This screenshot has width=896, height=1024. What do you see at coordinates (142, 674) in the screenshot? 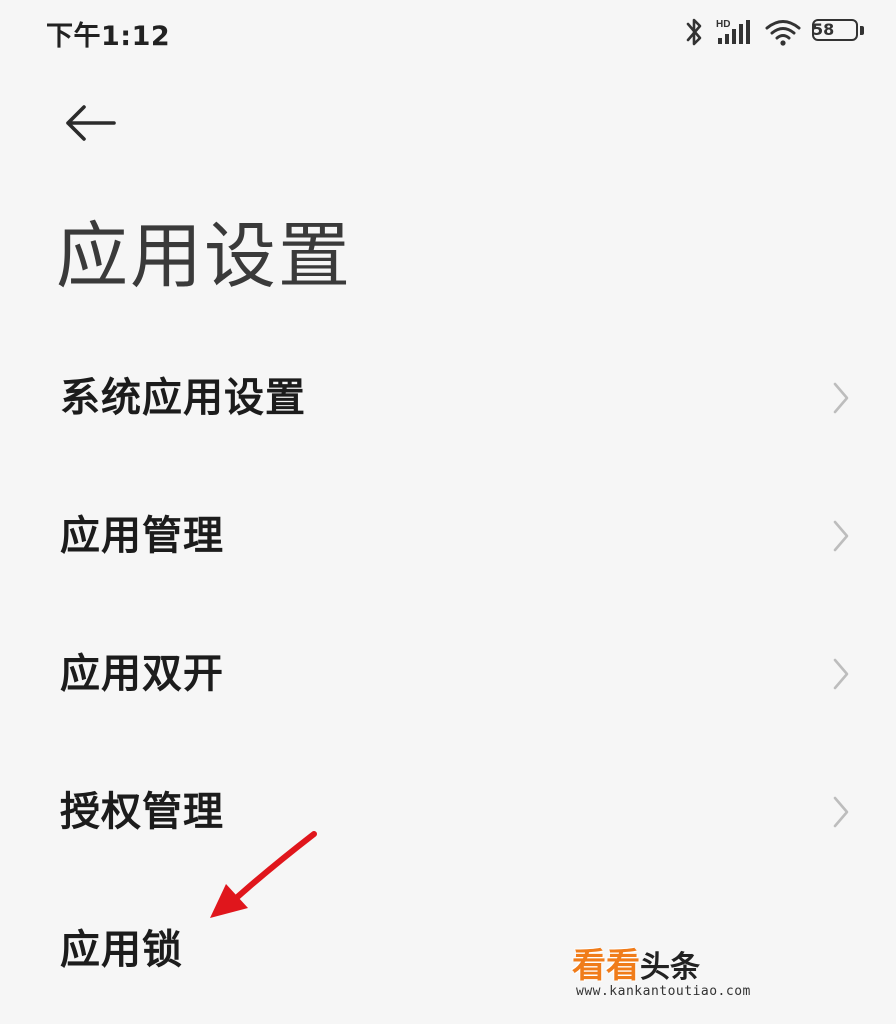
I see `menu-item-label: 应用双开` at bounding box center [142, 674].